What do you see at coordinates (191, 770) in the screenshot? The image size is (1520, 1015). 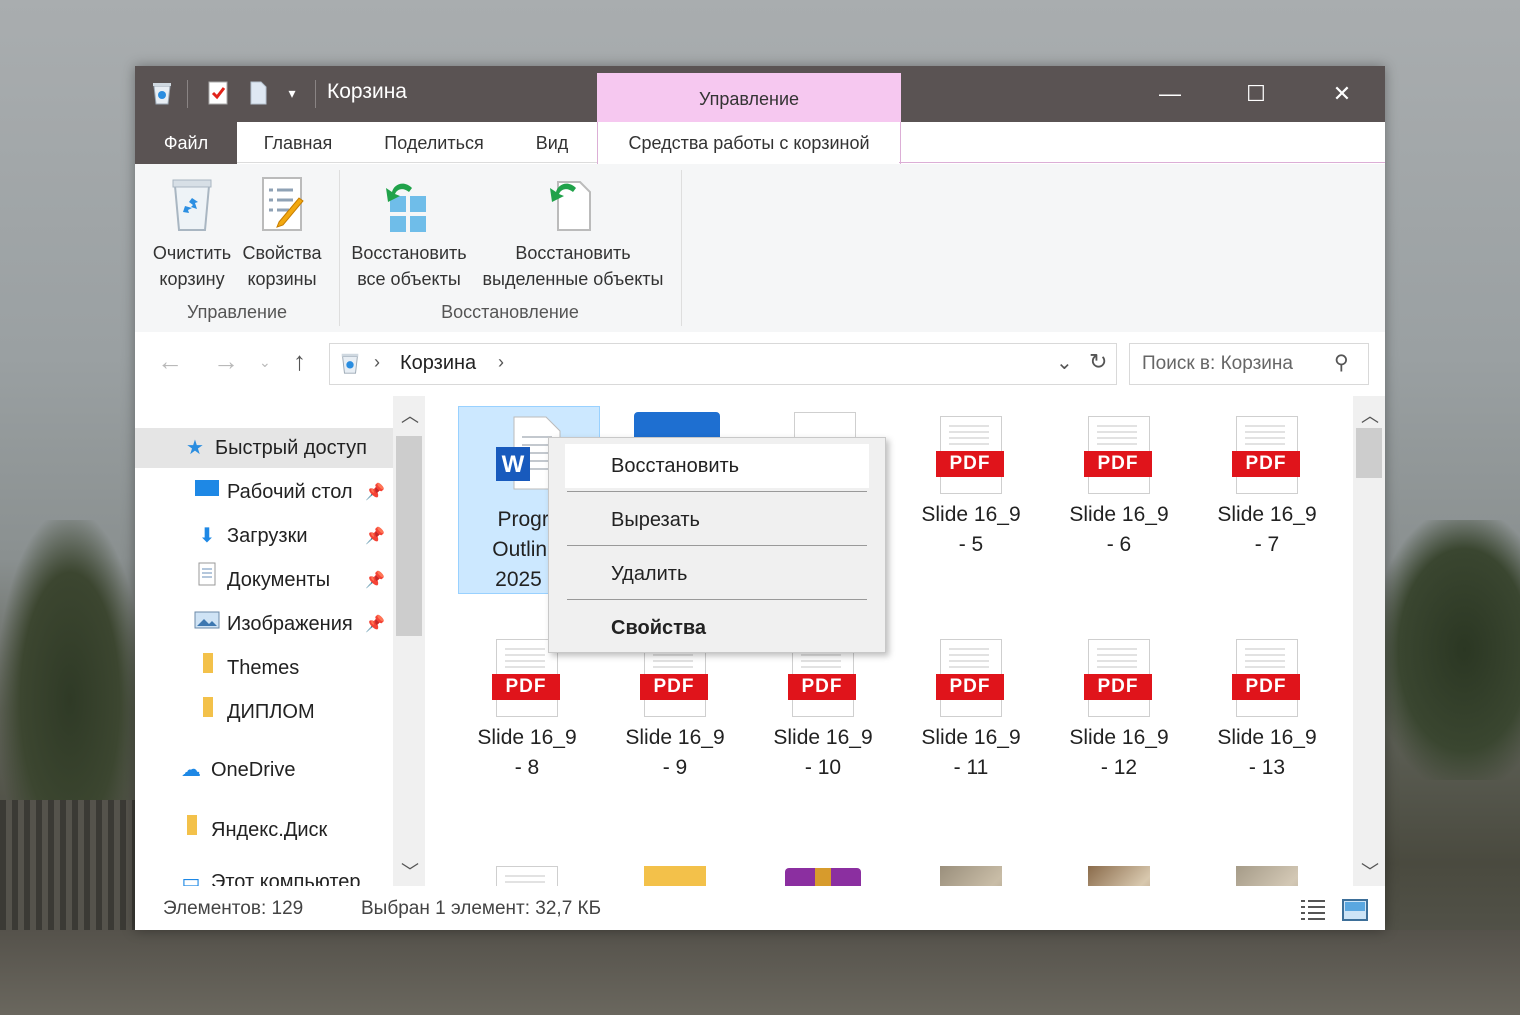 I see `cloud-icon: ☁` at bounding box center [191, 770].